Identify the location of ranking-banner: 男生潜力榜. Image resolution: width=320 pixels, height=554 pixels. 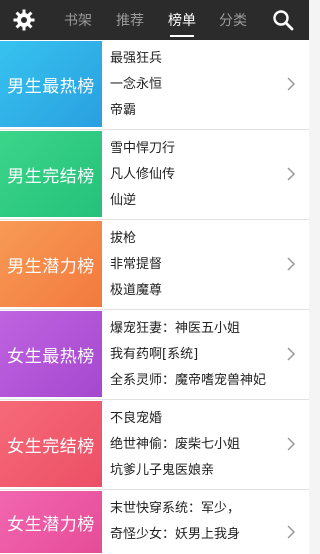
(51, 264).